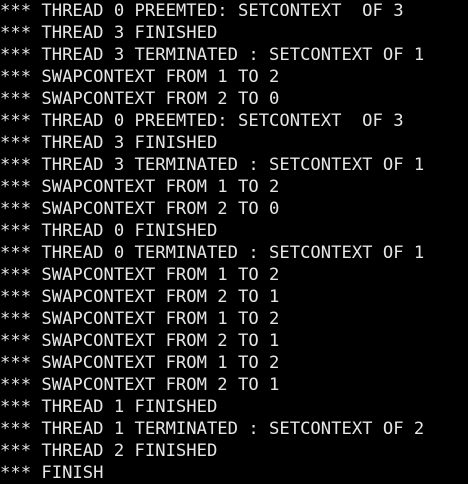 This screenshot has height=484, width=468. I want to click on terminal-line: *** THREAD 0 FINISHED, so click(109, 231).